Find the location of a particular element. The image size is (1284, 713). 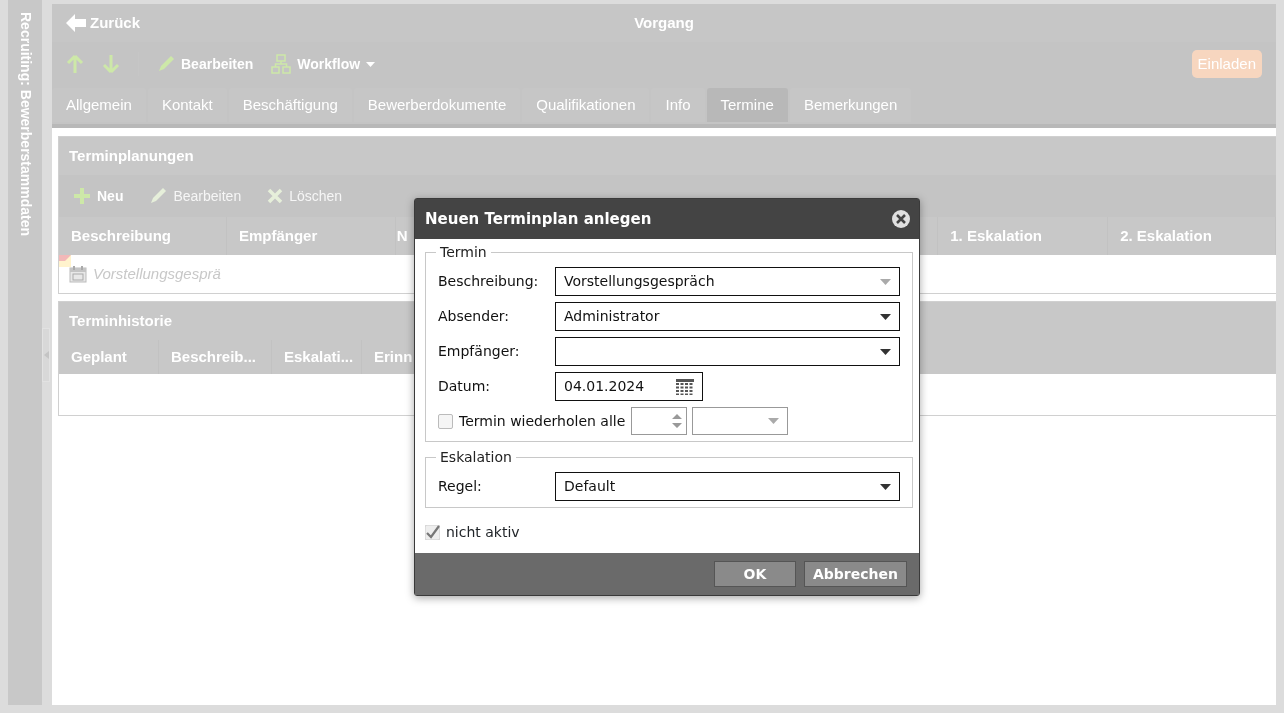

number-spinner is located at coordinates (659, 421).